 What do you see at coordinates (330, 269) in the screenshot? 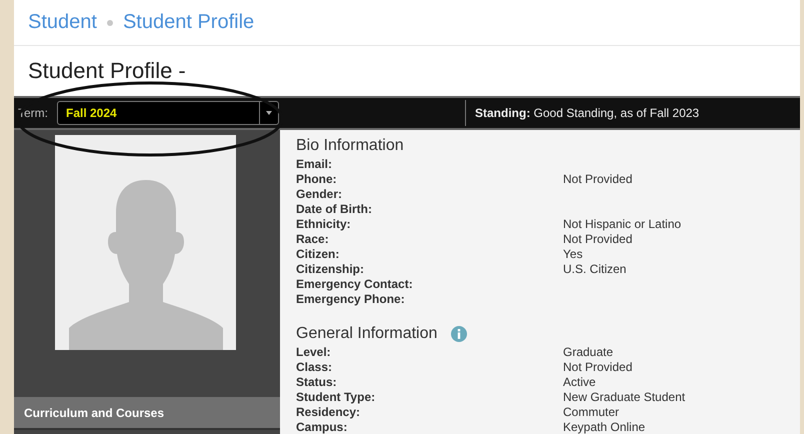
I see `field-label: Citizenship:` at bounding box center [330, 269].